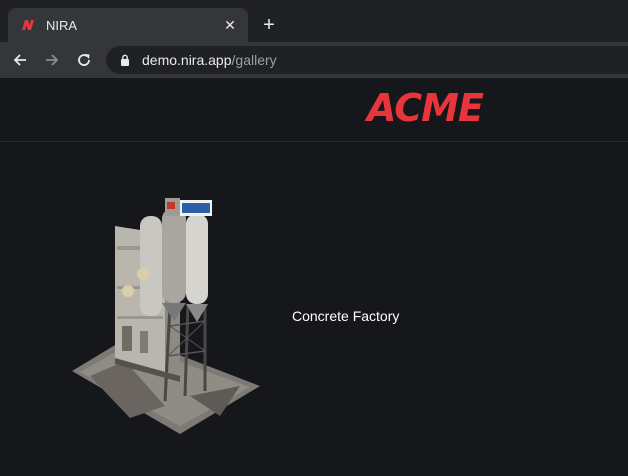 The image size is (628, 476). I want to click on forward-button, so click(52, 60).